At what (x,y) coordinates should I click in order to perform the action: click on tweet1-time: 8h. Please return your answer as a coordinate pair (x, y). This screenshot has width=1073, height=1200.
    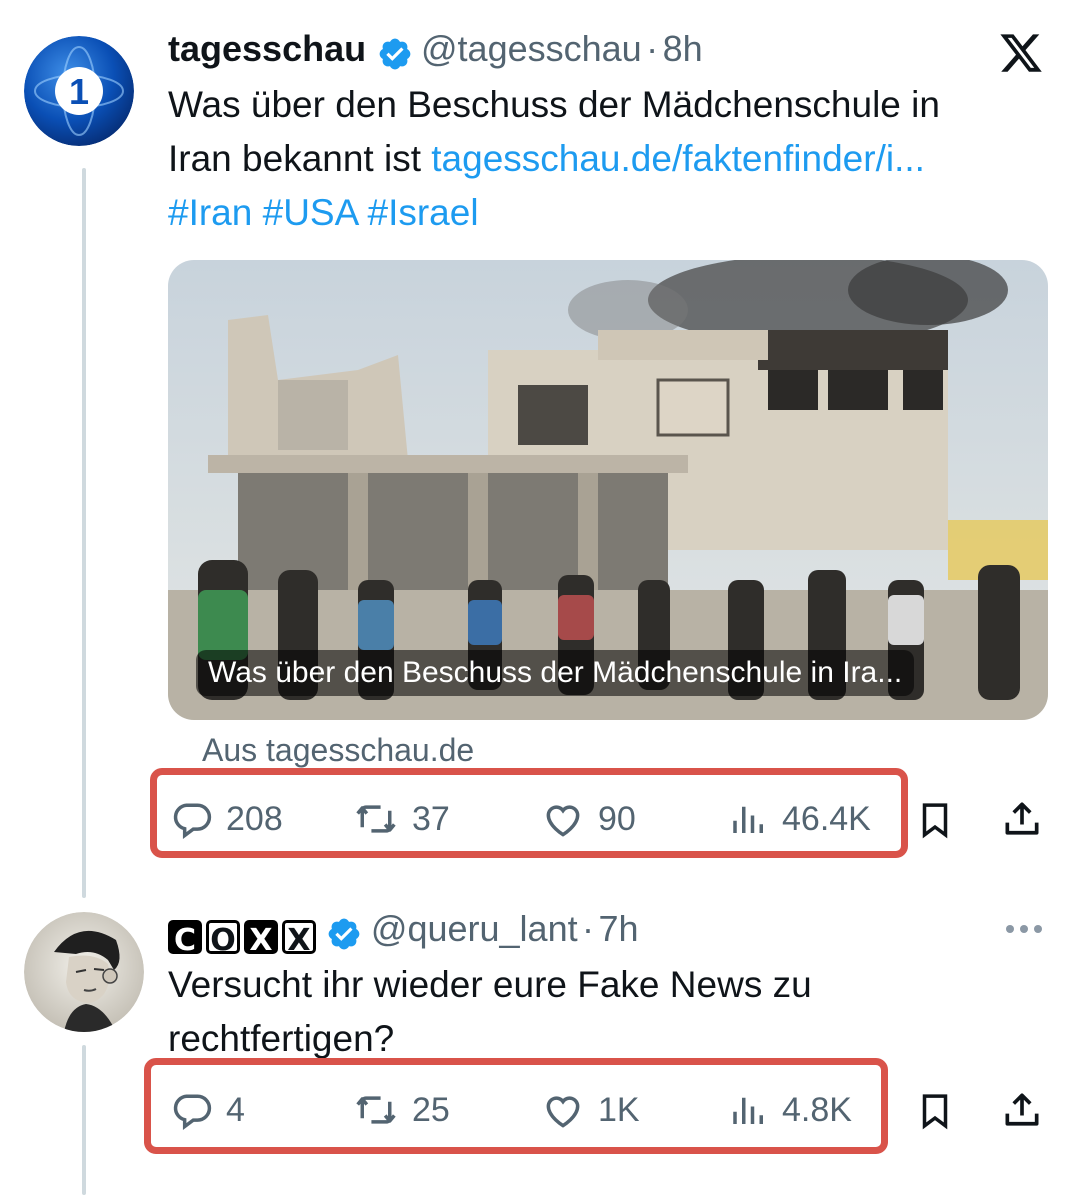
    Looking at the image, I should click on (683, 48).